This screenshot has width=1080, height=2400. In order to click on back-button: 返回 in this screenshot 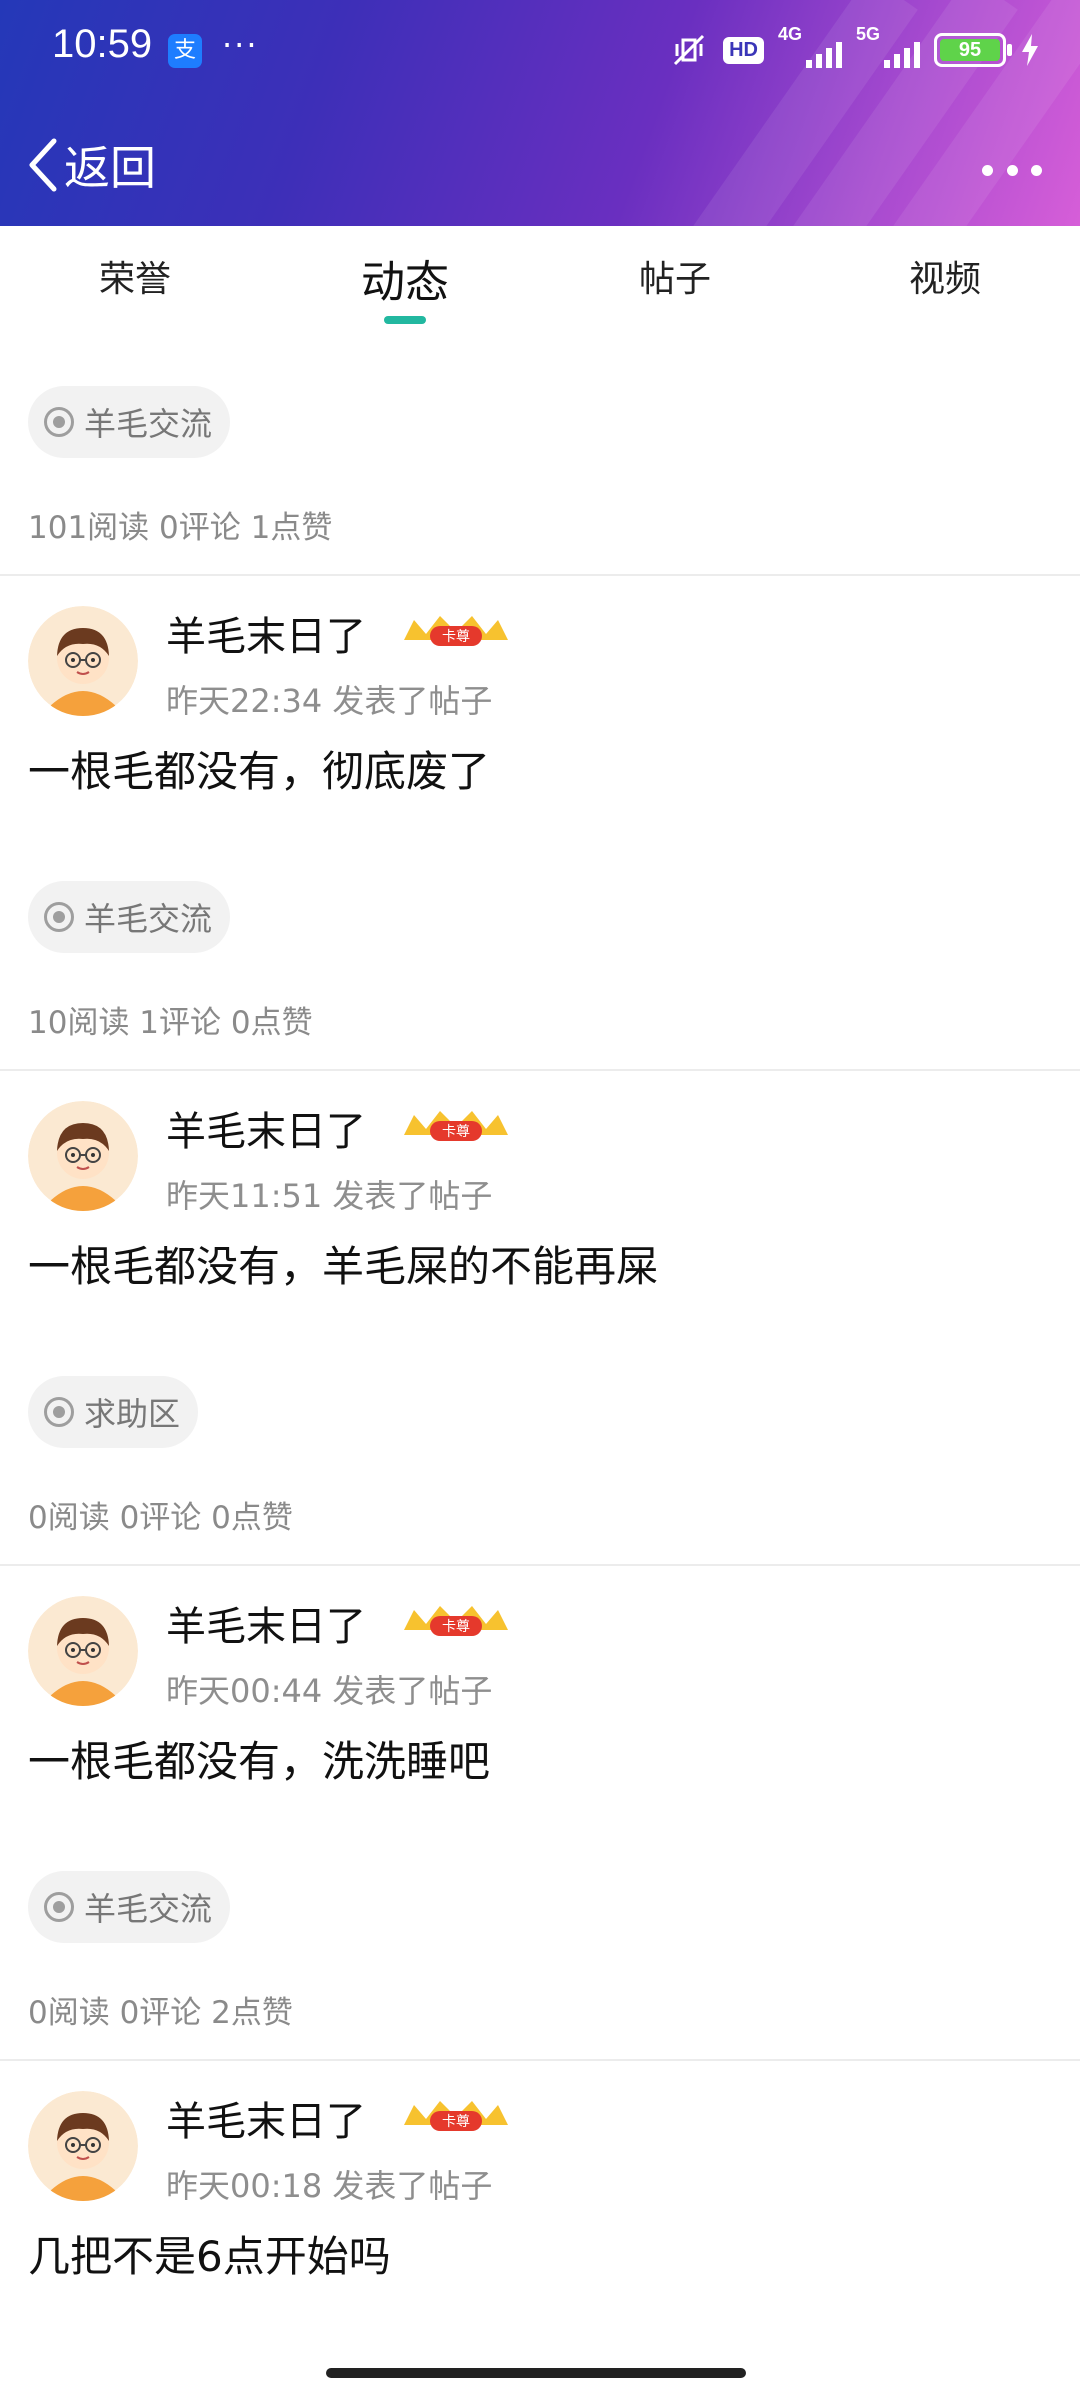, I will do `click(91, 165)`.